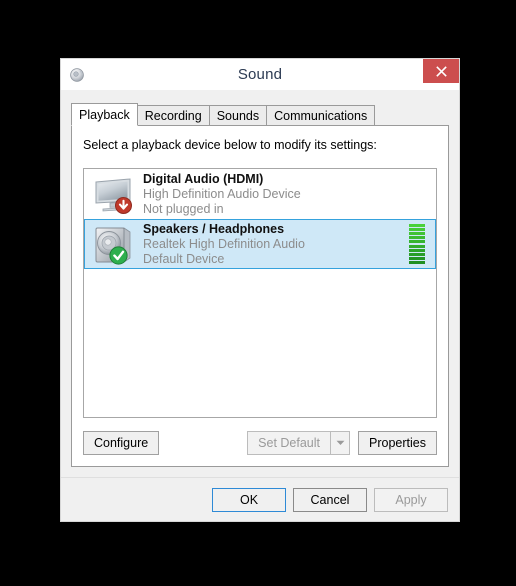  I want to click on set-default-button: Set Default, so click(289, 443).